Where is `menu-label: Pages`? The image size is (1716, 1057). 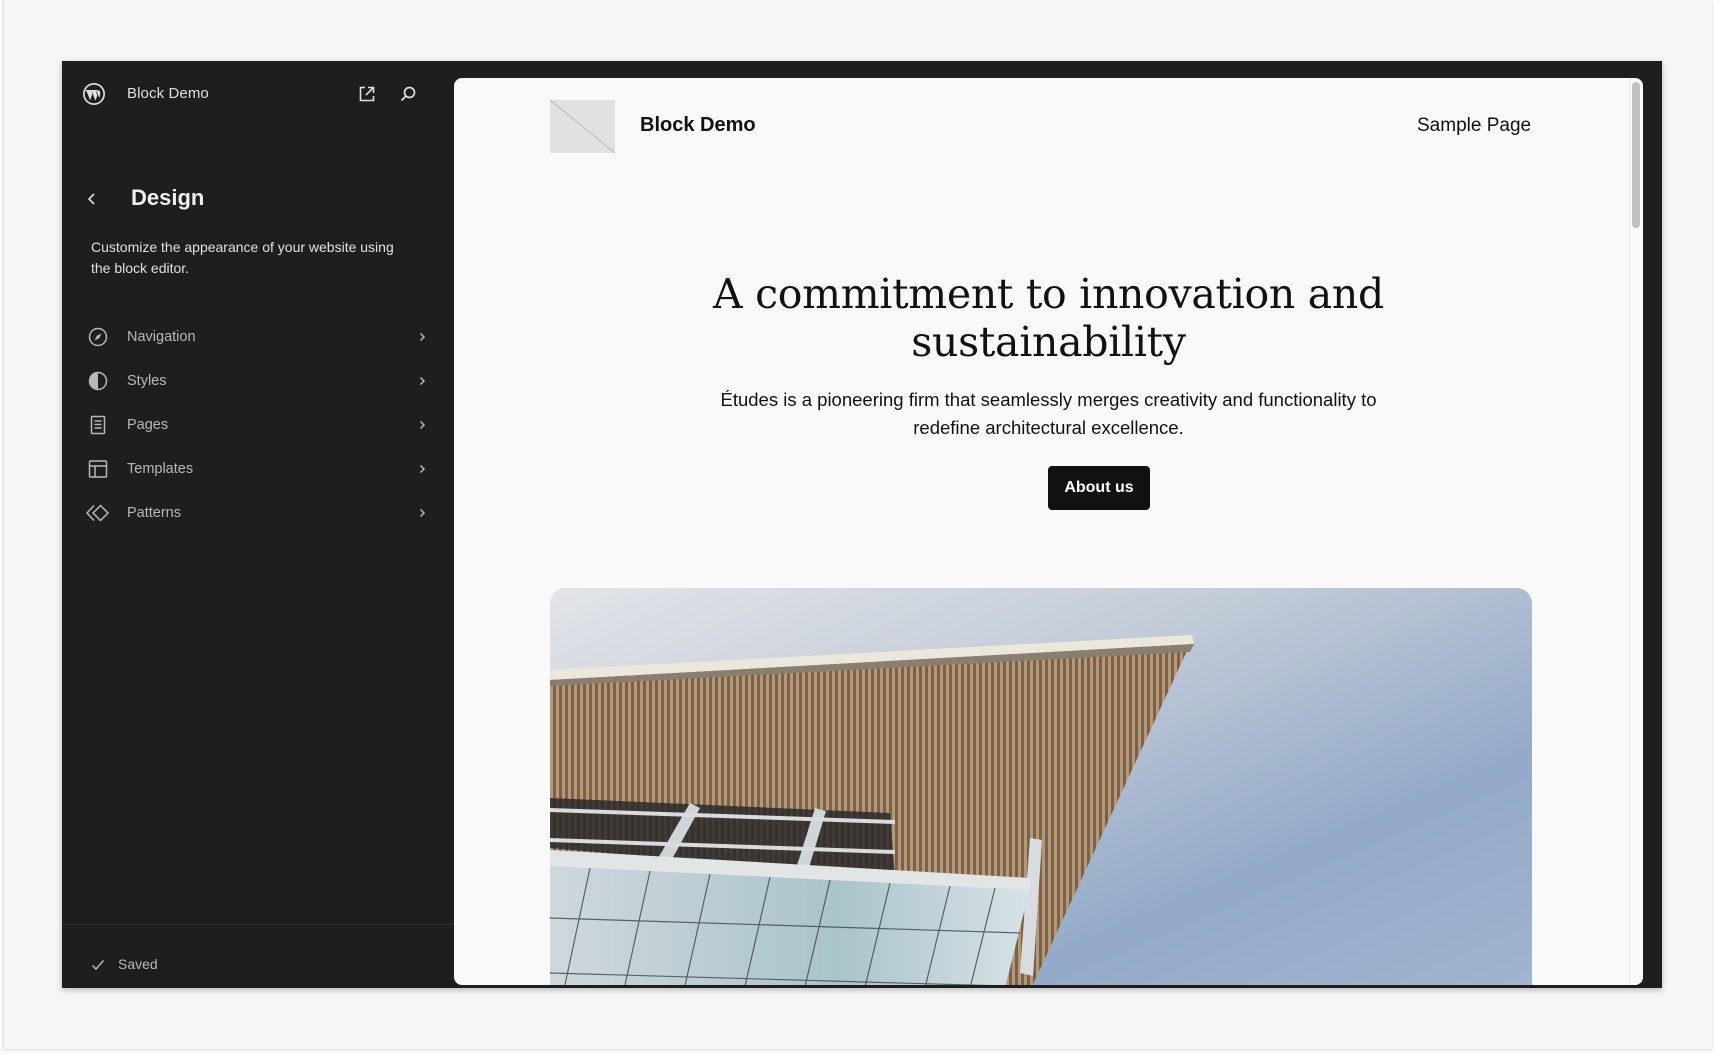 menu-label: Pages is located at coordinates (148, 425).